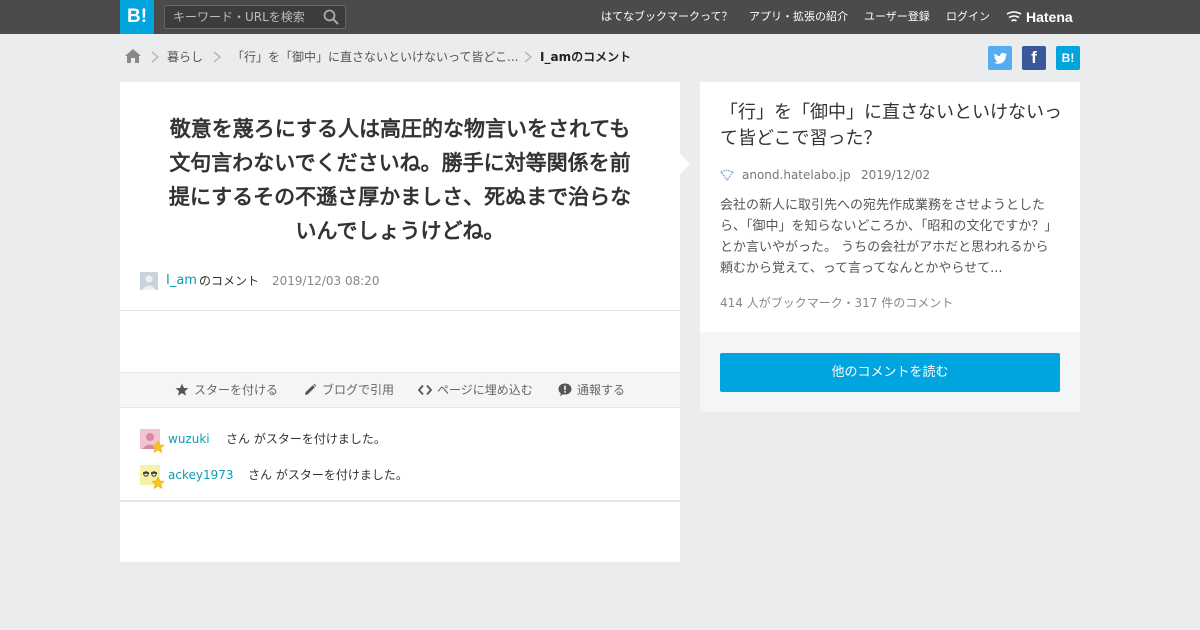 This screenshot has width=1200, height=630. What do you see at coordinates (185, 57) in the screenshot?
I see `breadcrumb-category: 暮らし` at bounding box center [185, 57].